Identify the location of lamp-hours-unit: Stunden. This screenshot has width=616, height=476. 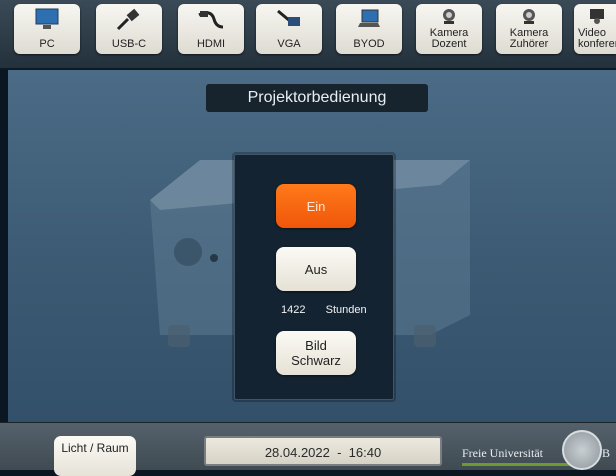
(346, 310).